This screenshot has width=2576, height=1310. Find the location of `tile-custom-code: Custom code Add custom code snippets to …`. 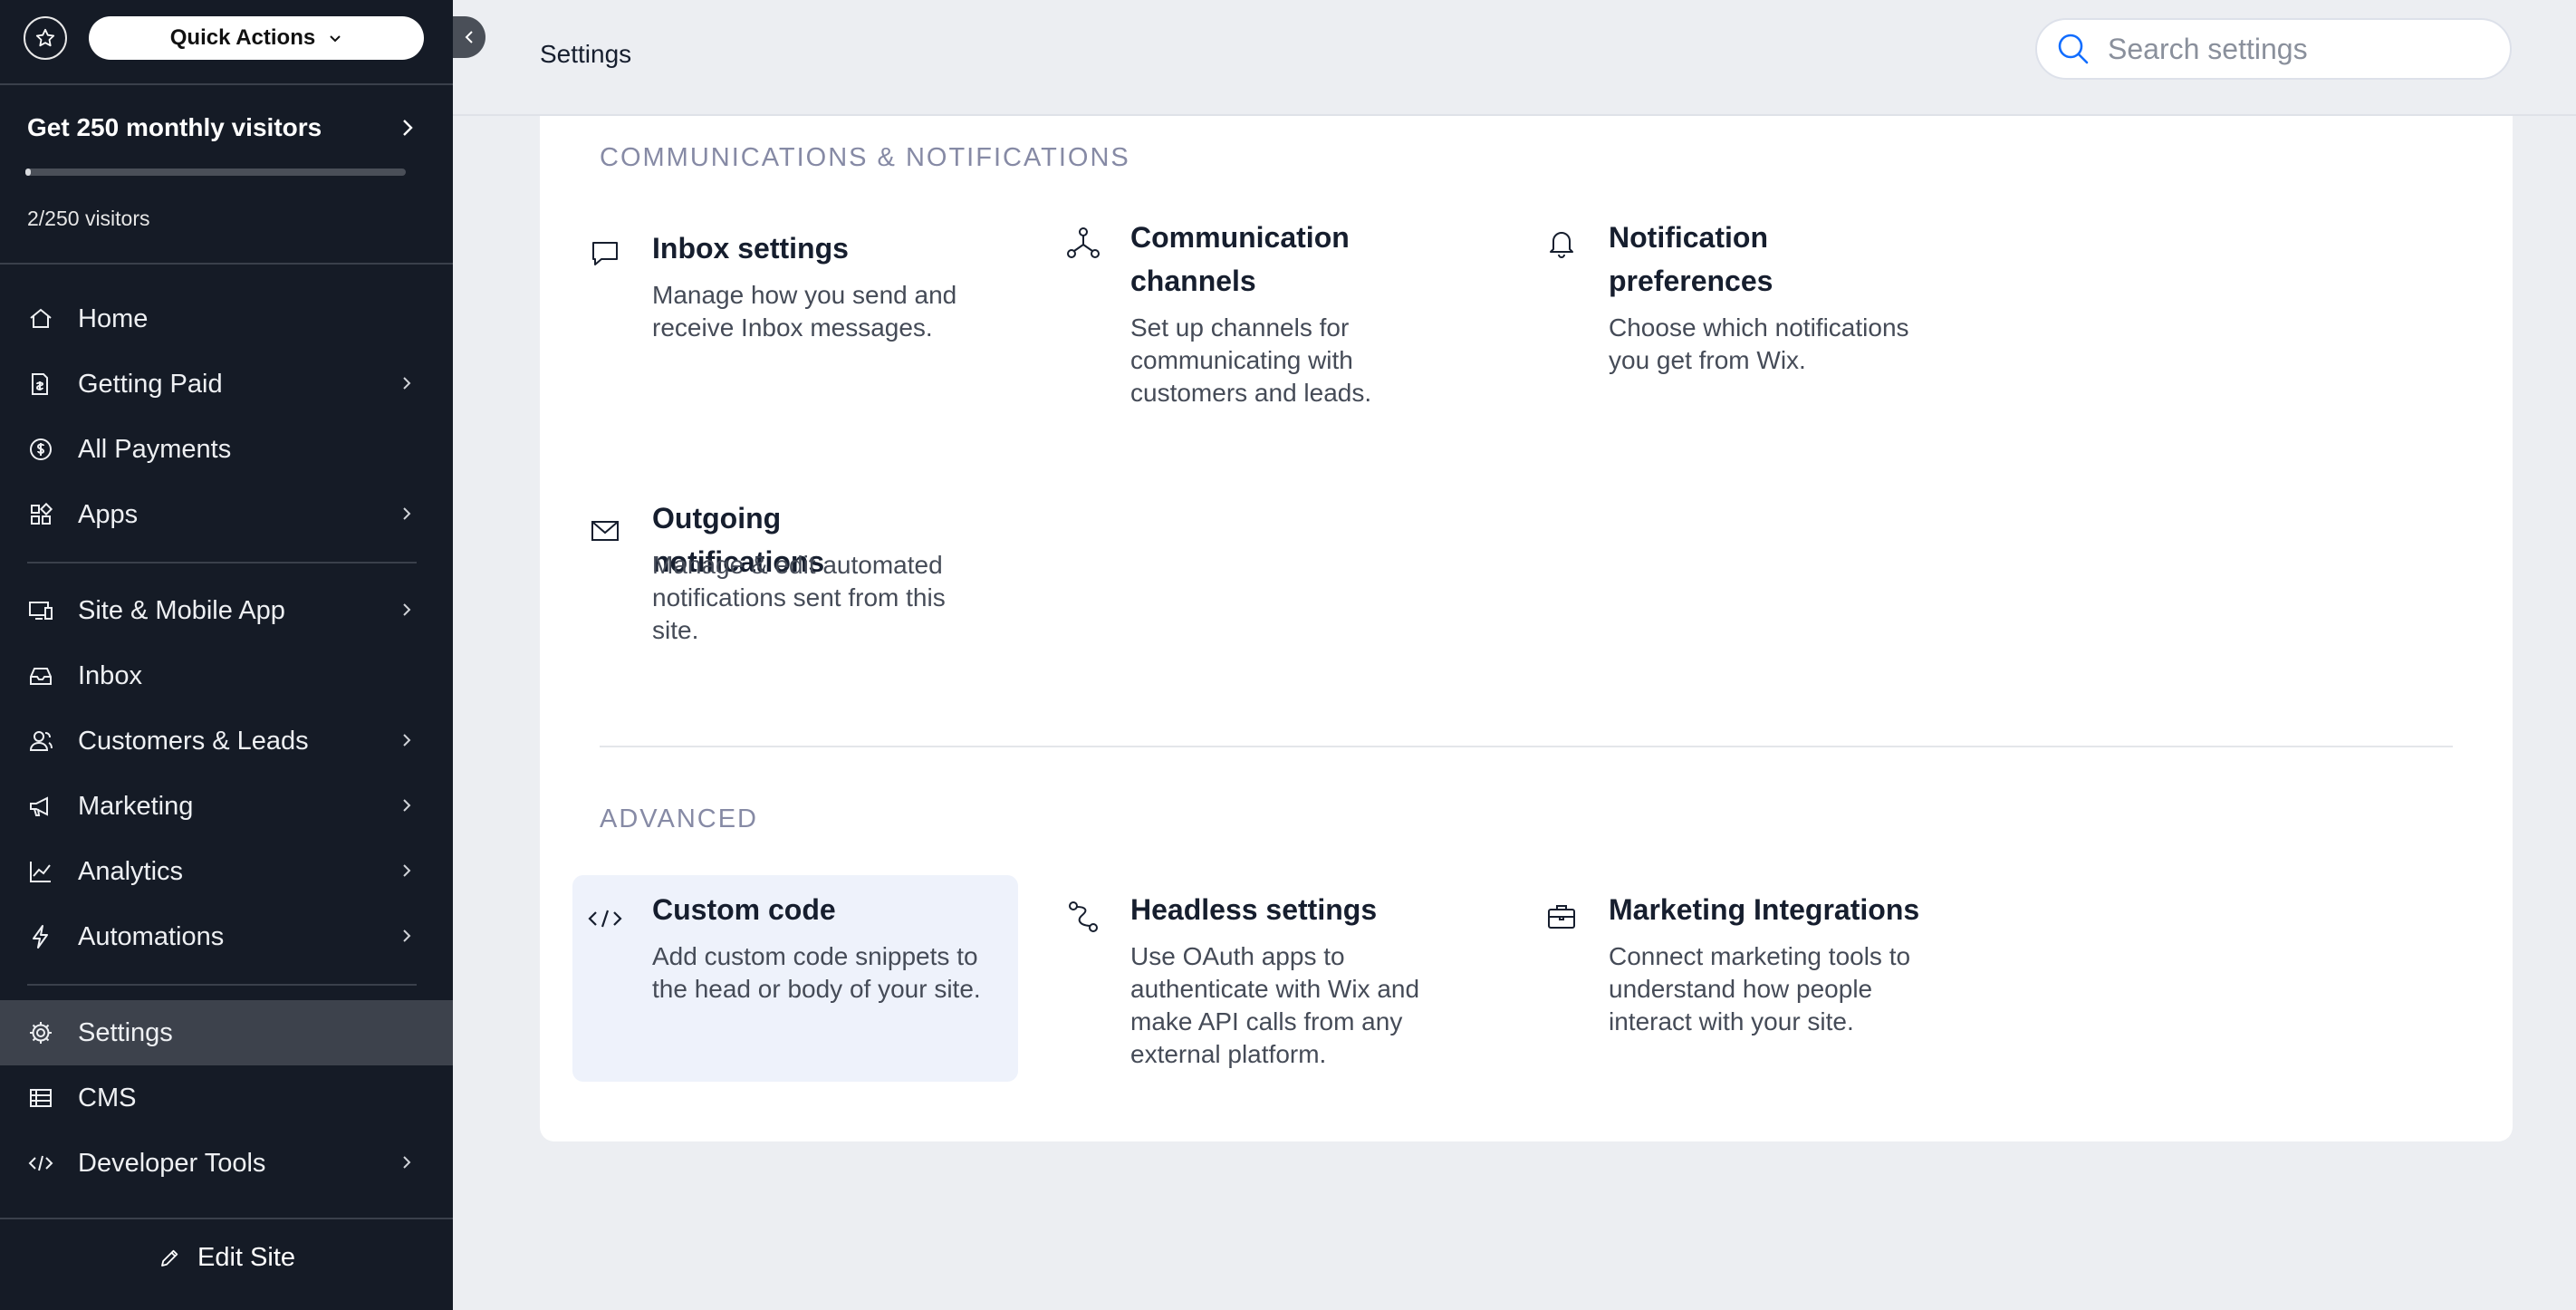

tile-custom-code: Custom code Add custom code snippets to … is located at coordinates (795, 978).